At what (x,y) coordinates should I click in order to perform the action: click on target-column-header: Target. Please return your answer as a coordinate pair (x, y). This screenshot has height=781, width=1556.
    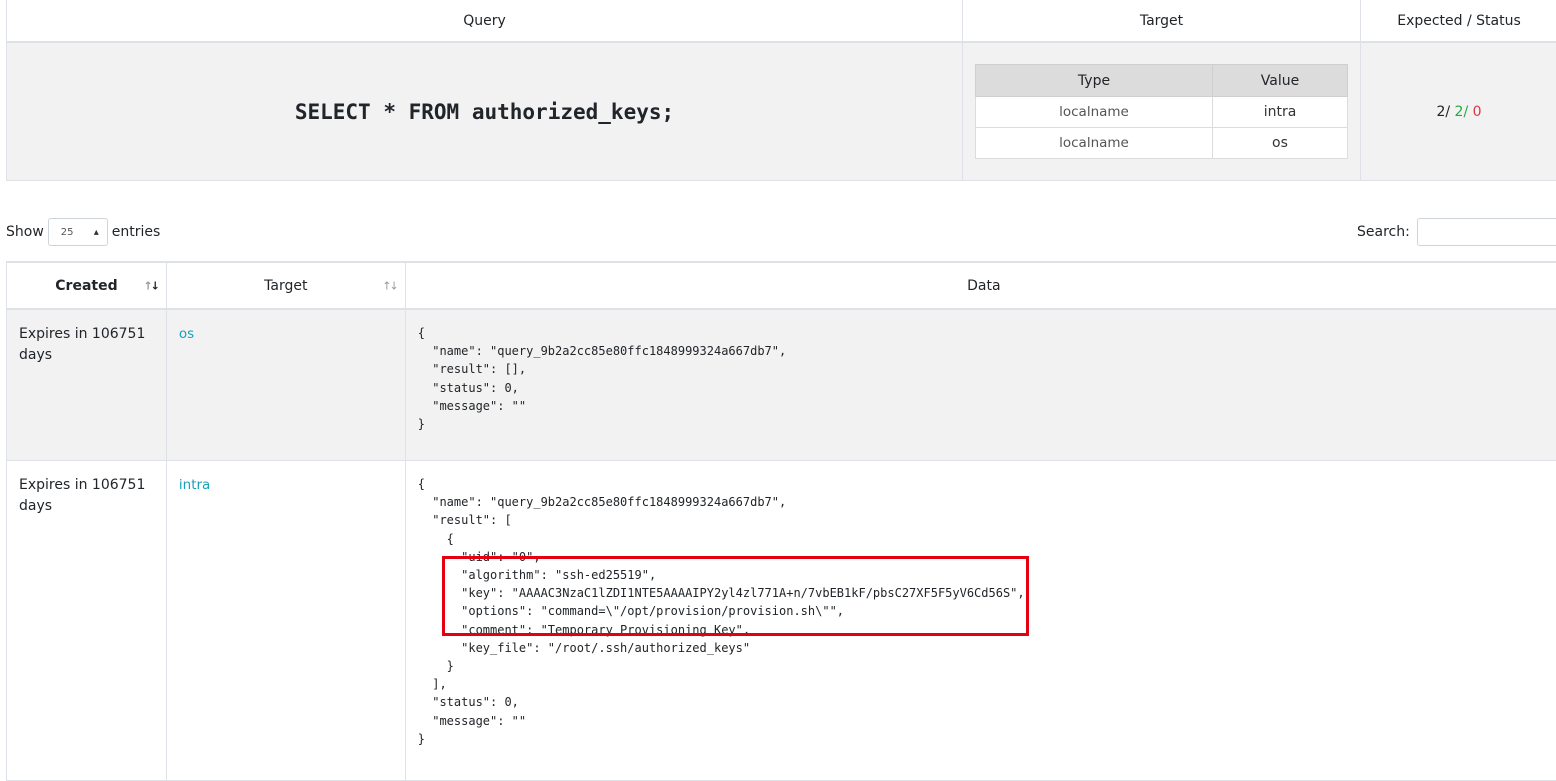
    Looking at the image, I should click on (1162, 20).